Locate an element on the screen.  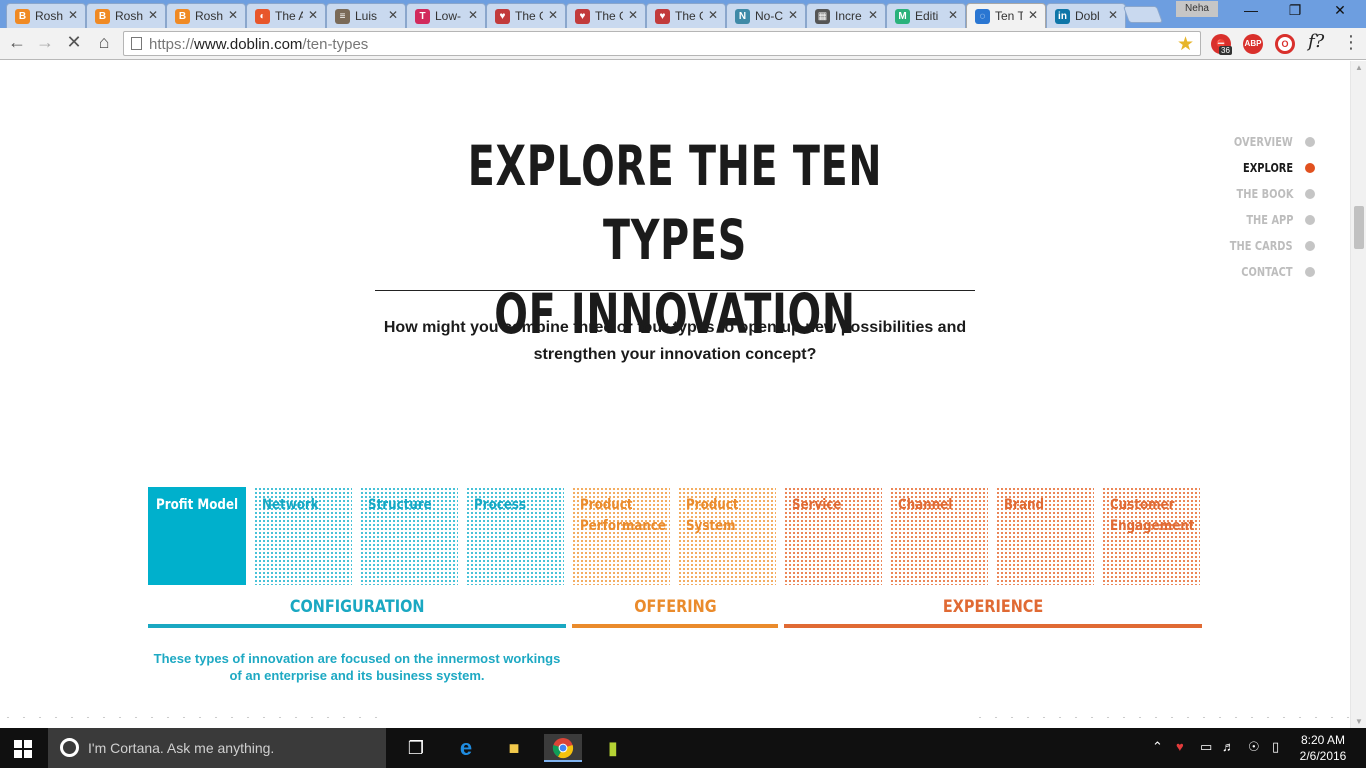
browser-tab: ◌ Ten T ✕ is located at coordinates (1006, 15).